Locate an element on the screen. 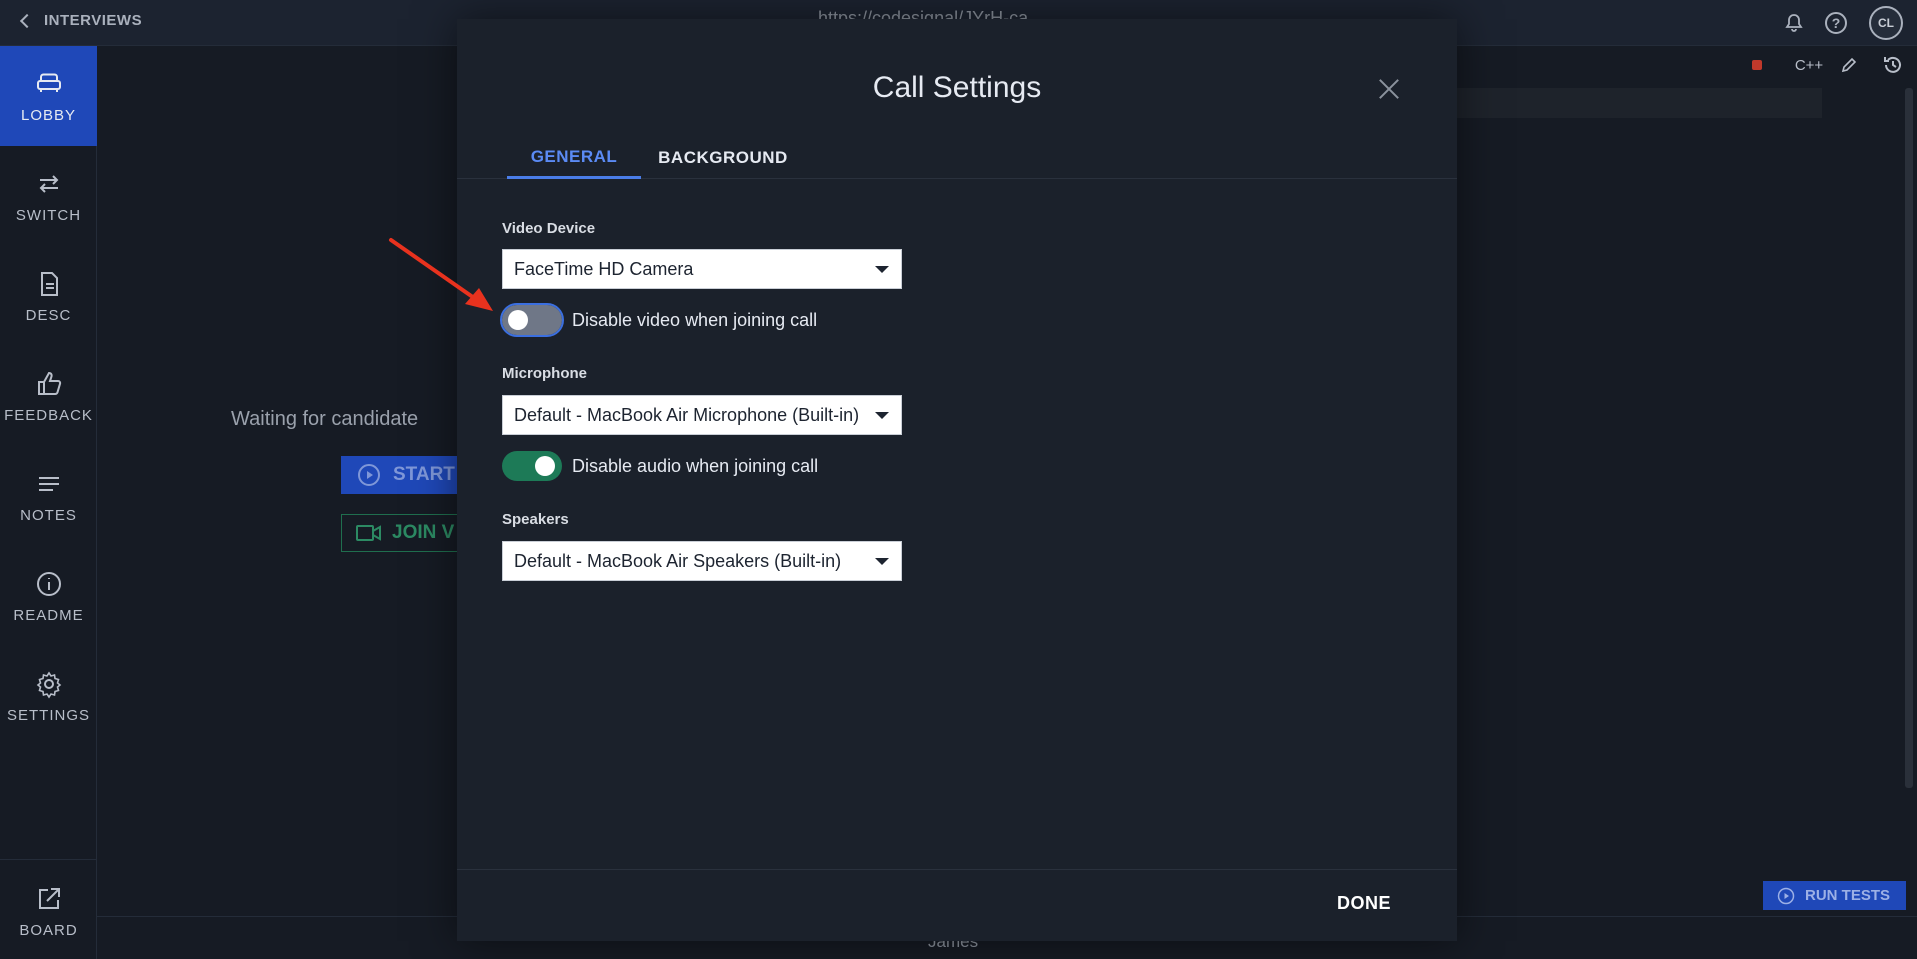  couch-icon is located at coordinates (48, 82).